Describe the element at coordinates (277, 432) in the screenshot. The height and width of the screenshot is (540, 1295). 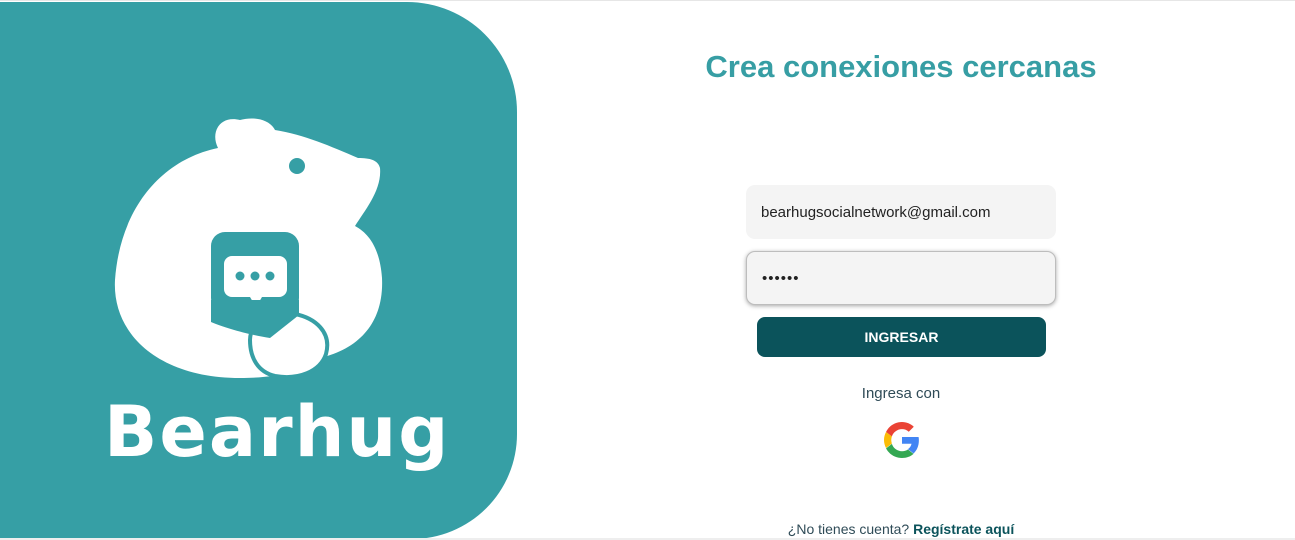
I see `brand-wordmark: Bearhug` at that location.